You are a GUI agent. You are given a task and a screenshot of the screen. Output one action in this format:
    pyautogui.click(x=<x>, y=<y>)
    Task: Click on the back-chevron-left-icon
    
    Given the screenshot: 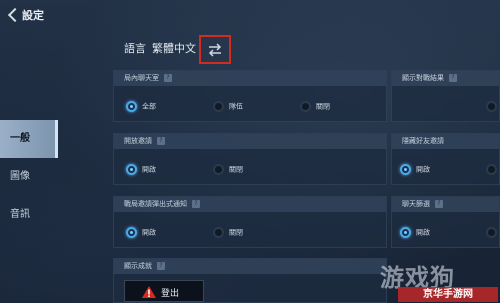 What is the action you would take?
    pyautogui.click(x=13, y=15)
    